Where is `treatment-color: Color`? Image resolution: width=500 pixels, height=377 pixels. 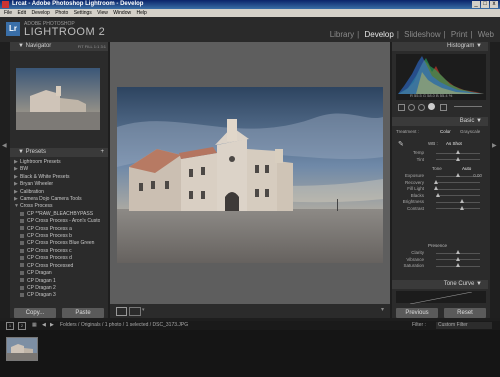
treatment-color: Color is located at coordinates (445, 131).